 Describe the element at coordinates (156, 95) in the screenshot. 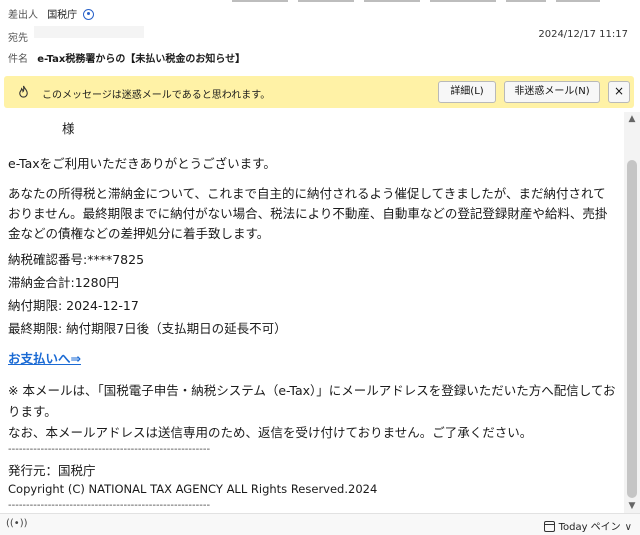

I see `junk-message: このメッセージは迷惑メールであると思われます。` at that location.